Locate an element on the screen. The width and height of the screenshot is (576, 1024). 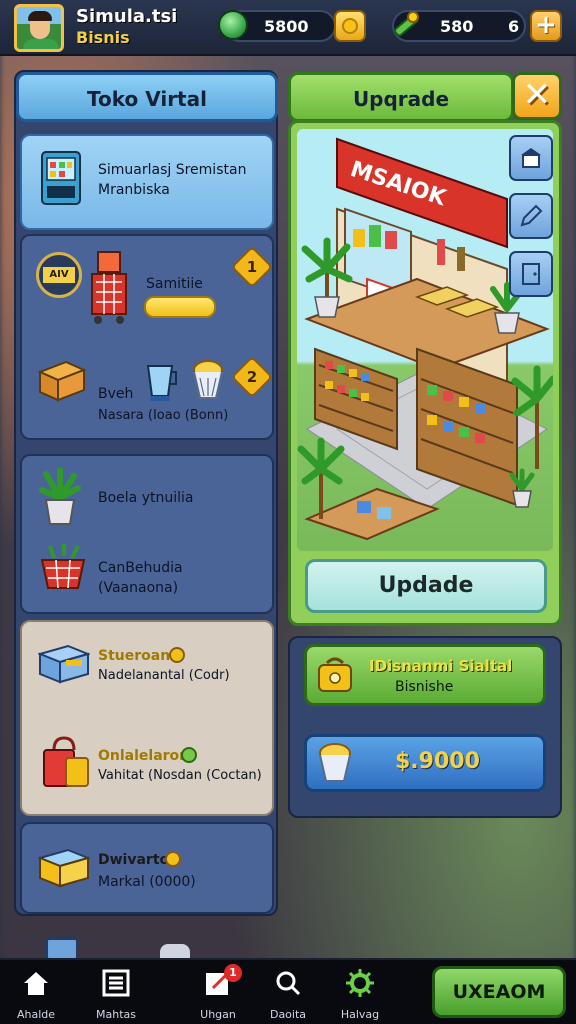
wallet-icon is located at coordinates (335, 674).